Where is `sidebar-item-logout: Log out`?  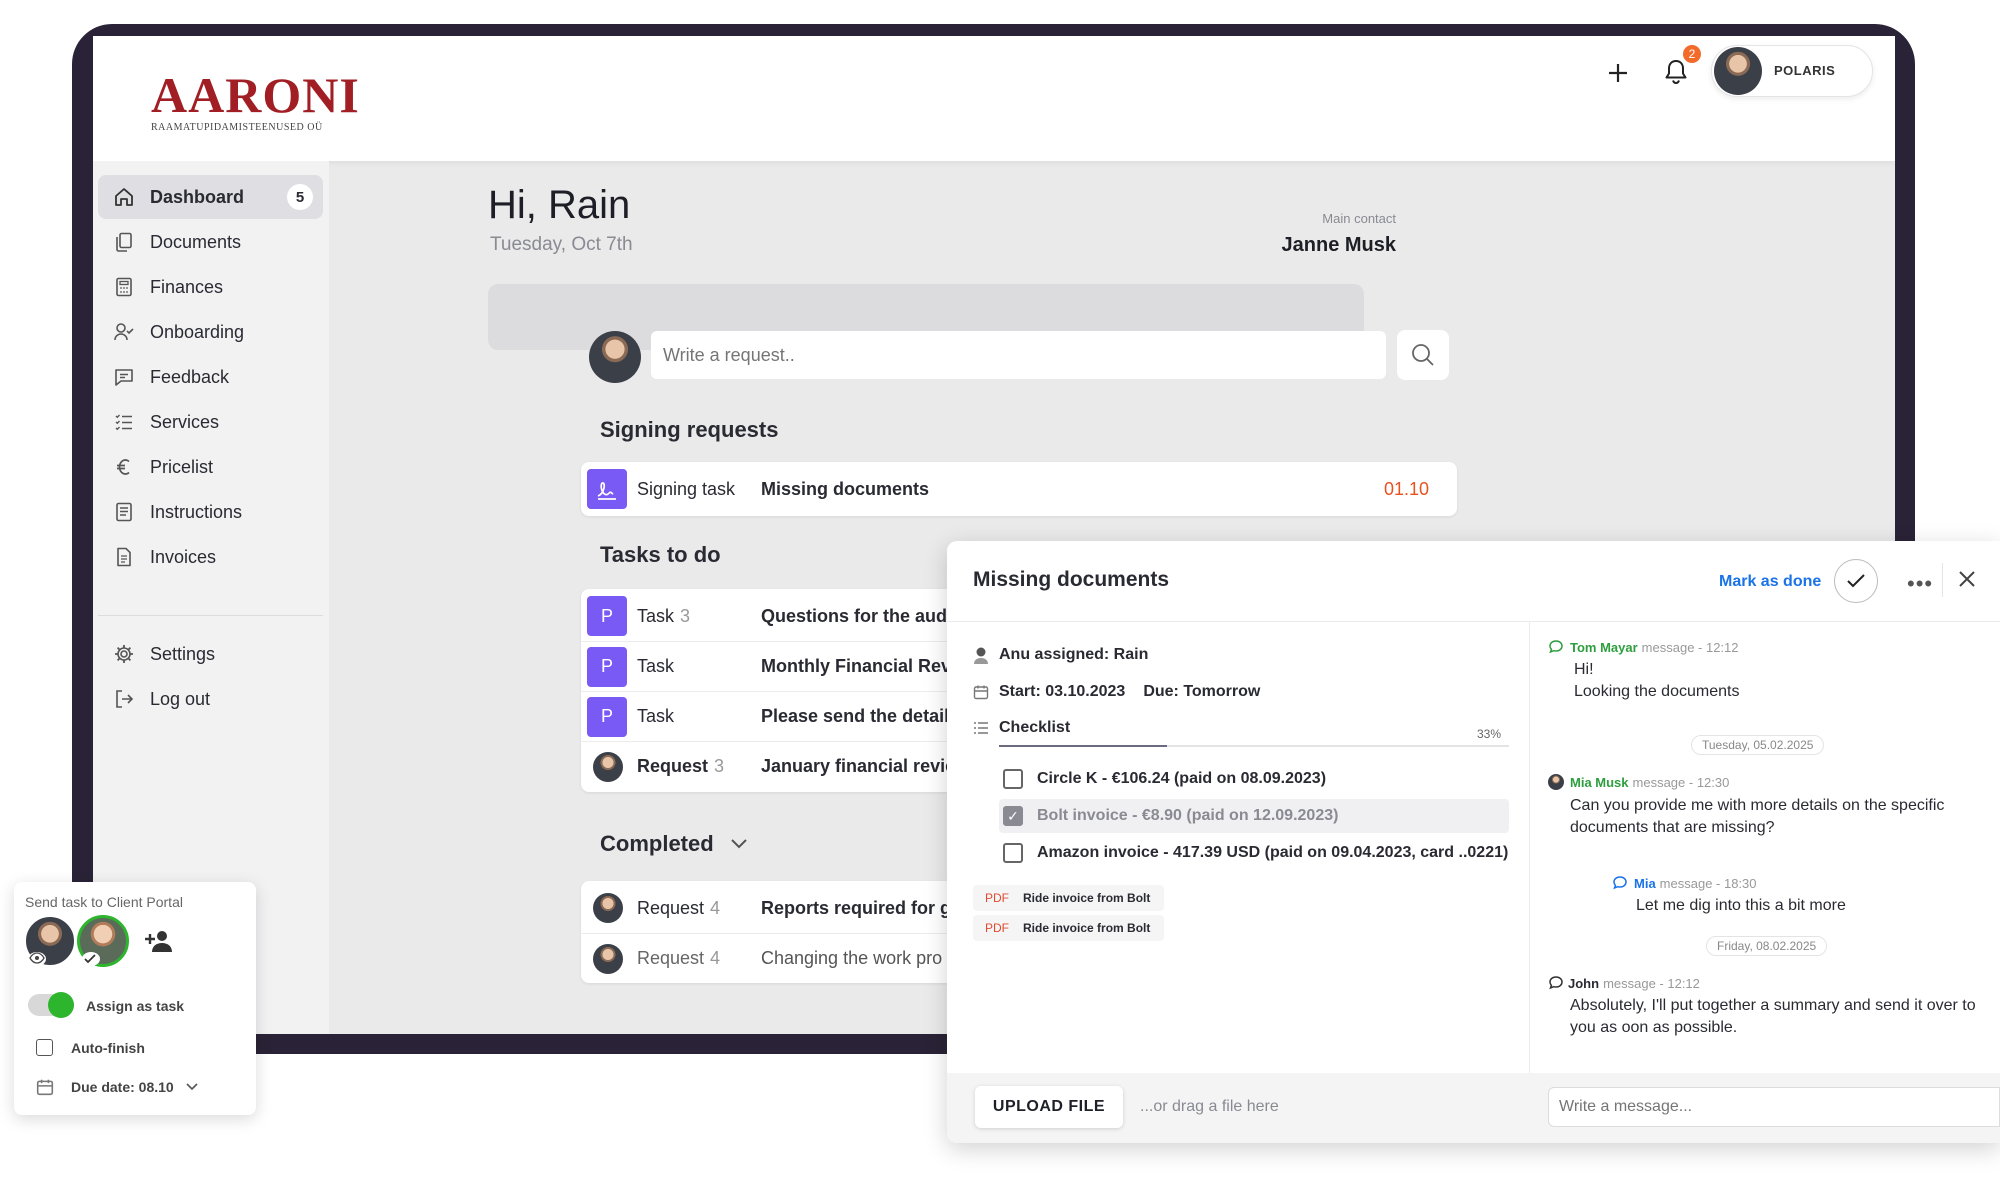 sidebar-item-logout: Log out is located at coordinates (210, 699).